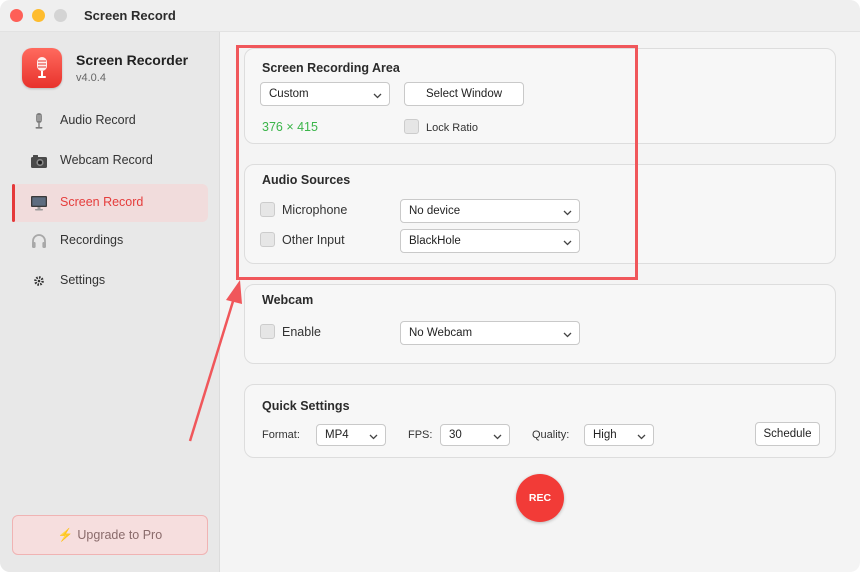 This screenshot has width=860, height=572. I want to click on zoom-window-button, so click(60, 15).